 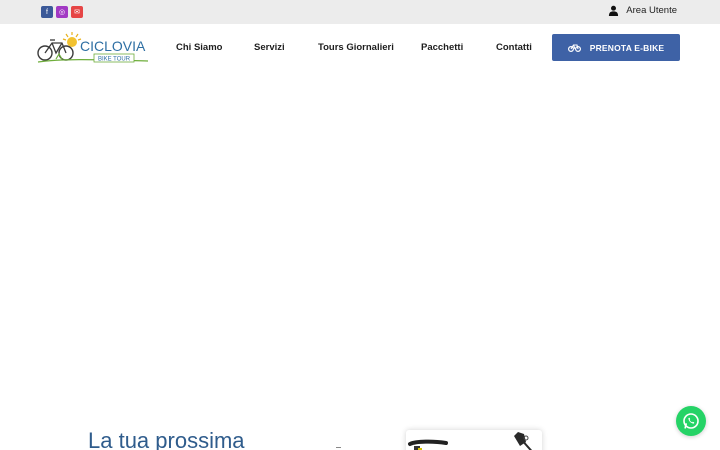 I want to click on bicycle-logo-icon: CICLOVIA BIKE TOUR, so click(x=93, y=47).